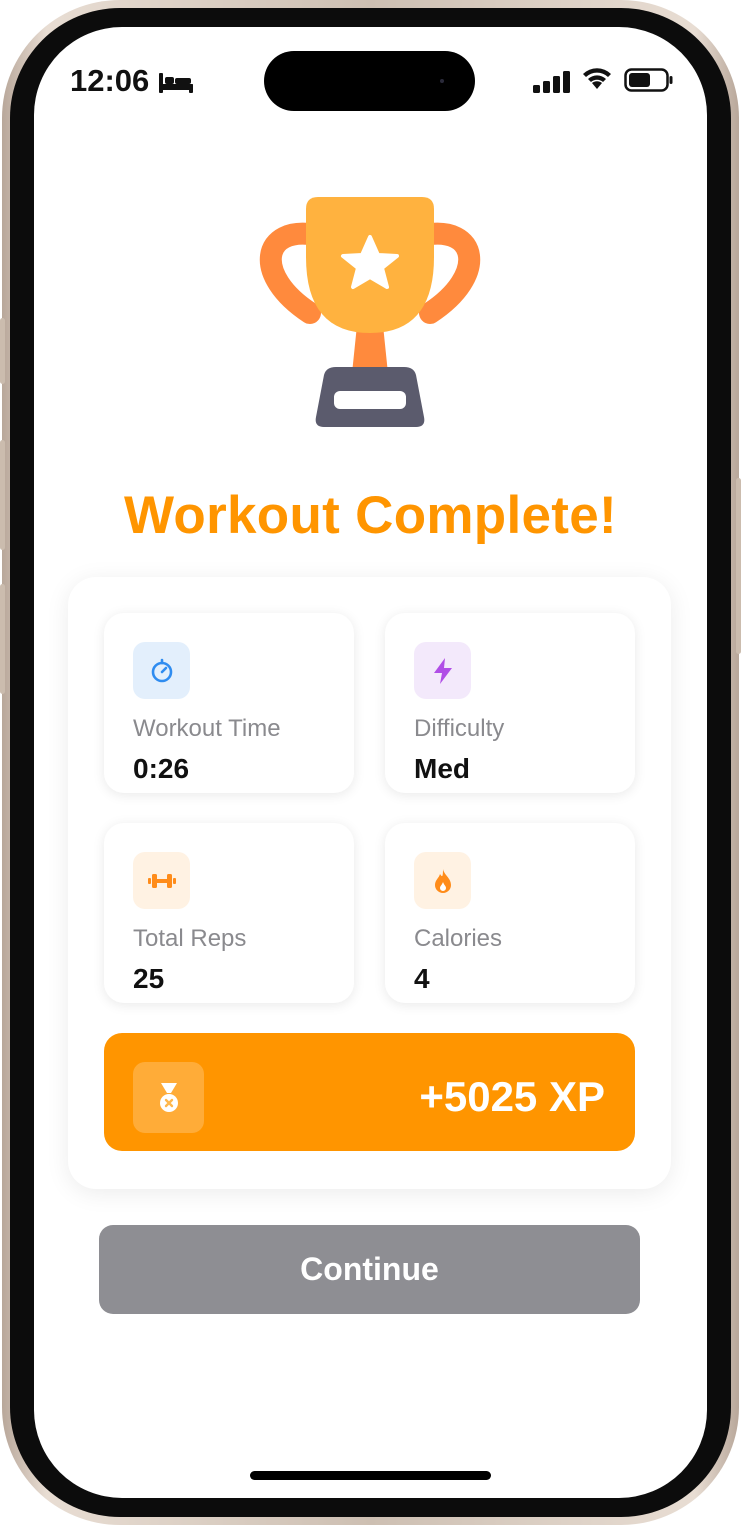 The height and width of the screenshot is (1525, 741). What do you see at coordinates (190, 938) in the screenshot?
I see `stat-label: Total Reps` at bounding box center [190, 938].